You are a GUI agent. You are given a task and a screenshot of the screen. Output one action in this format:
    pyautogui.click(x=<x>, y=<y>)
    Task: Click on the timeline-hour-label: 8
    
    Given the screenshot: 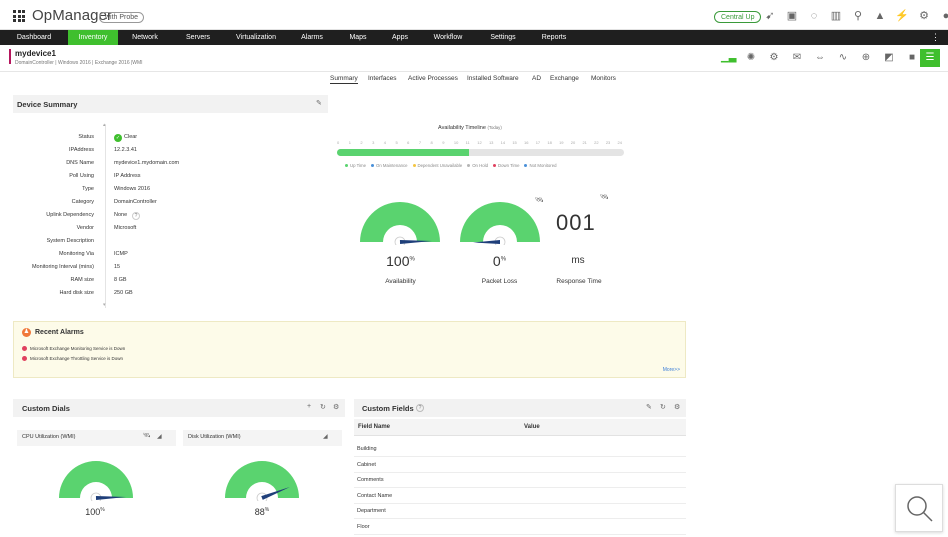 What is the action you would take?
    pyautogui.click(x=431, y=142)
    